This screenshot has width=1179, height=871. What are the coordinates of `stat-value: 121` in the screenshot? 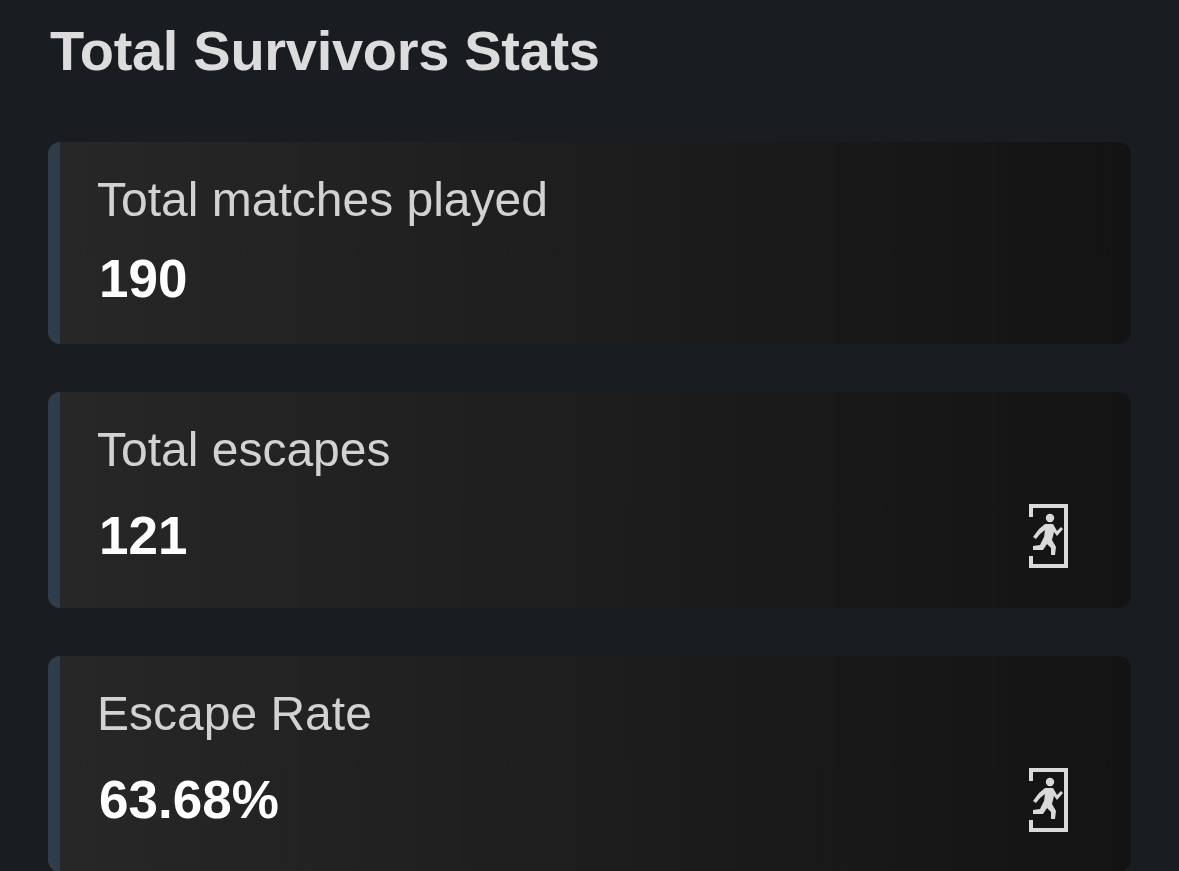 It's located at (143, 536).